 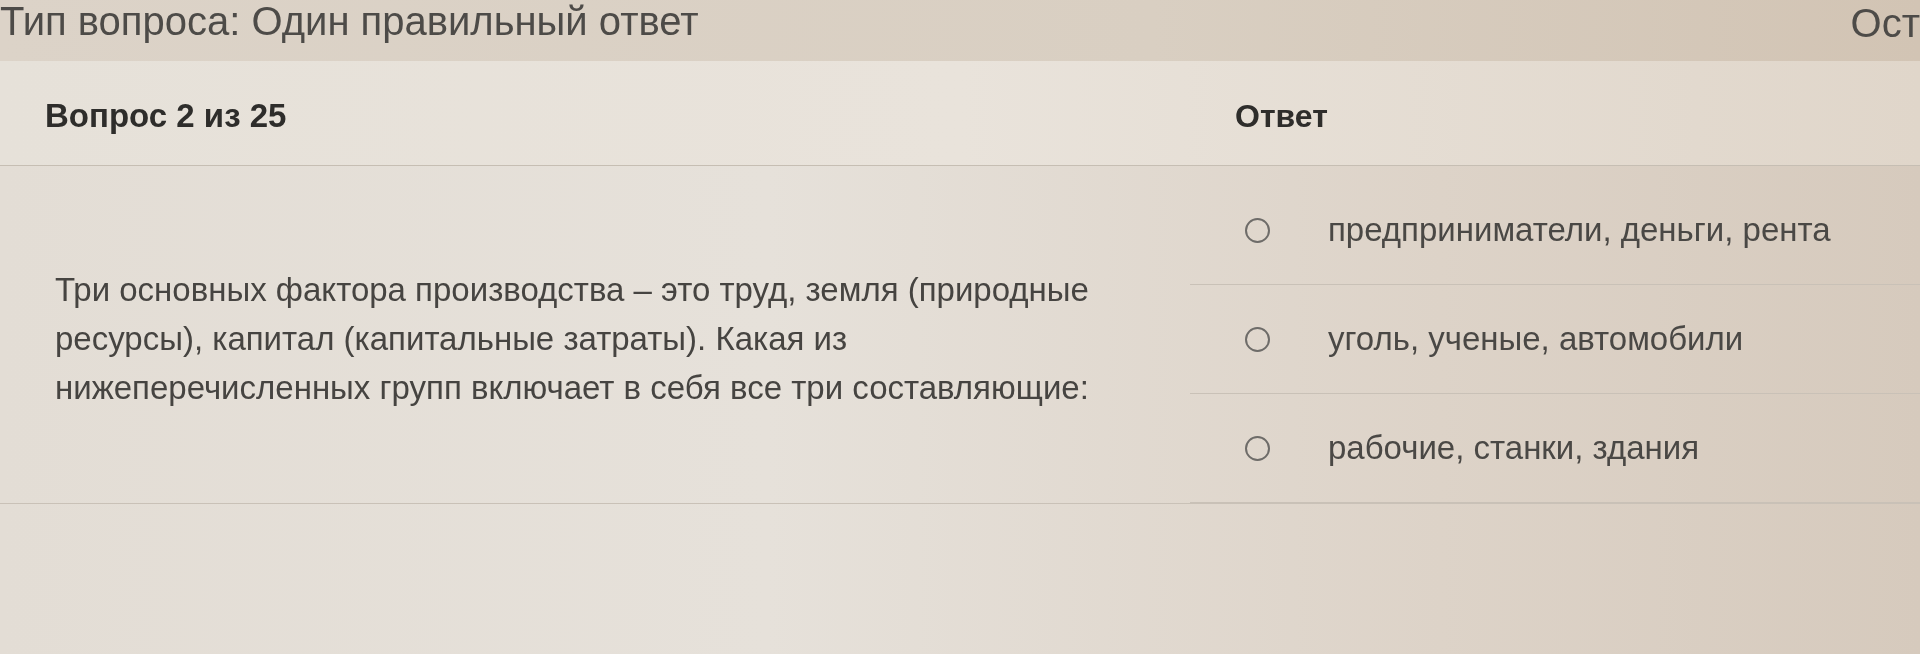 What do you see at coordinates (166, 116) in the screenshot?
I see `question-number-heading: Вопрос 2 из 25` at bounding box center [166, 116].